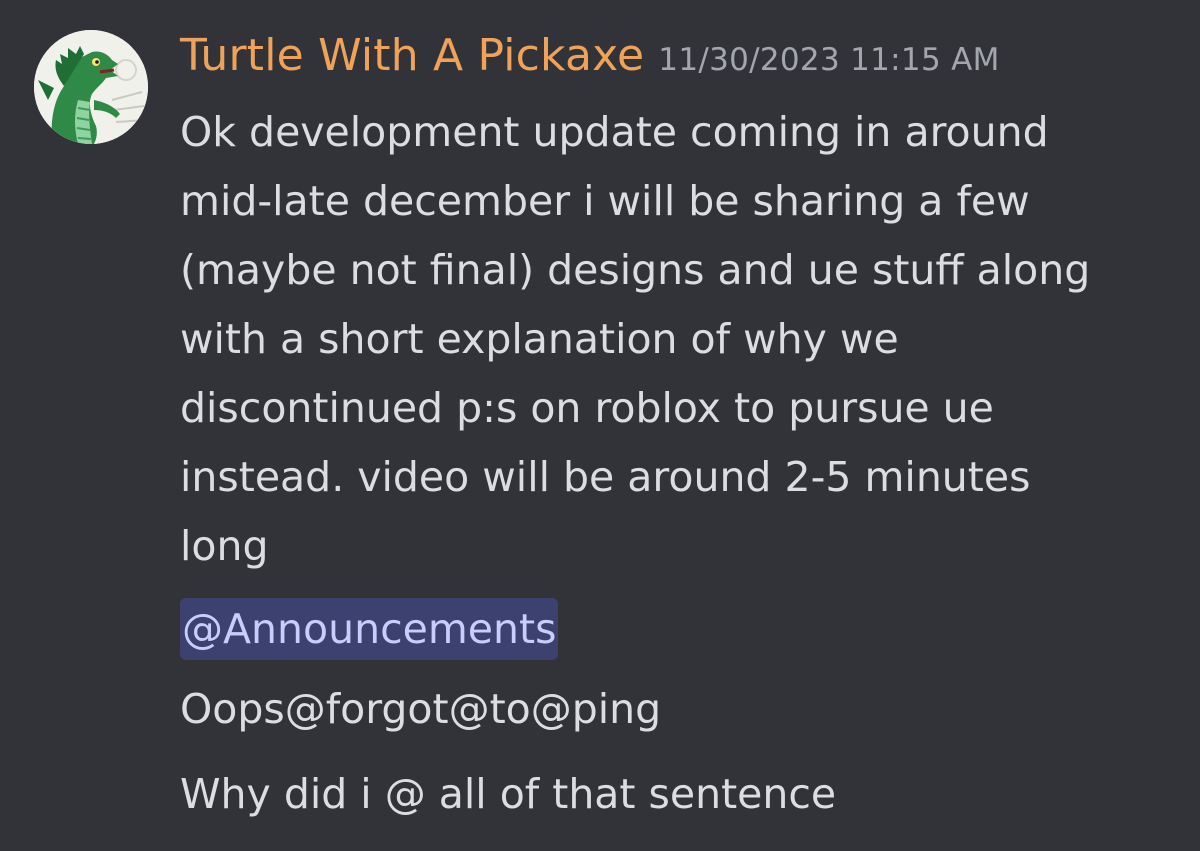  Describe the element at coordinates (829, 60) in the screenshot. I see `message-timestamp: 11/30/2023 11:15 AM` at that location.